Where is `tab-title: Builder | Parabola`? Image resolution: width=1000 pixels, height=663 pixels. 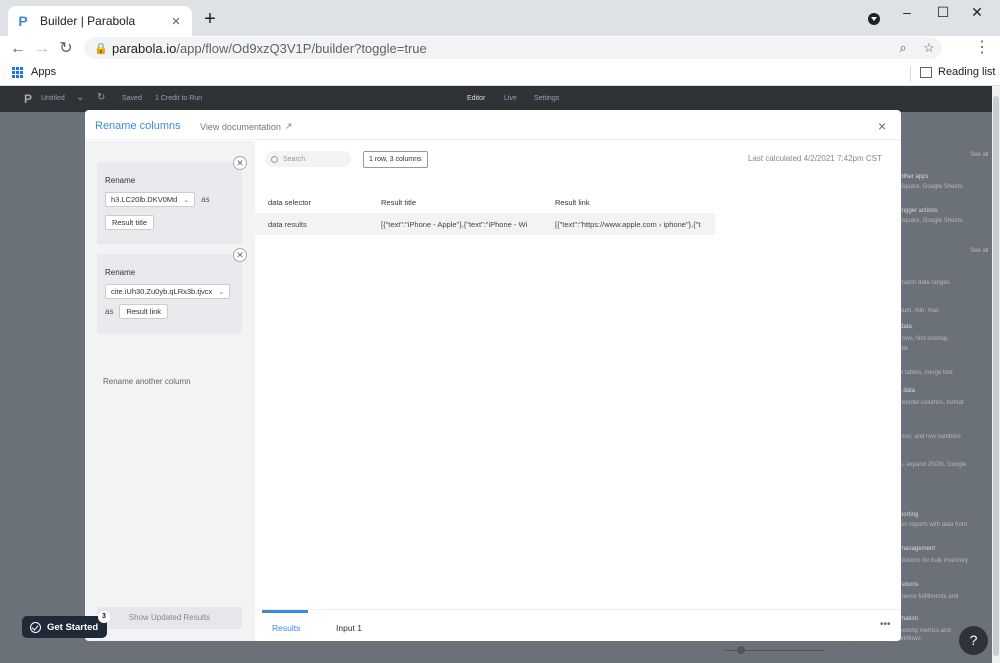
tab-title: Builder | Parabola is located at coordinates (88, 21).